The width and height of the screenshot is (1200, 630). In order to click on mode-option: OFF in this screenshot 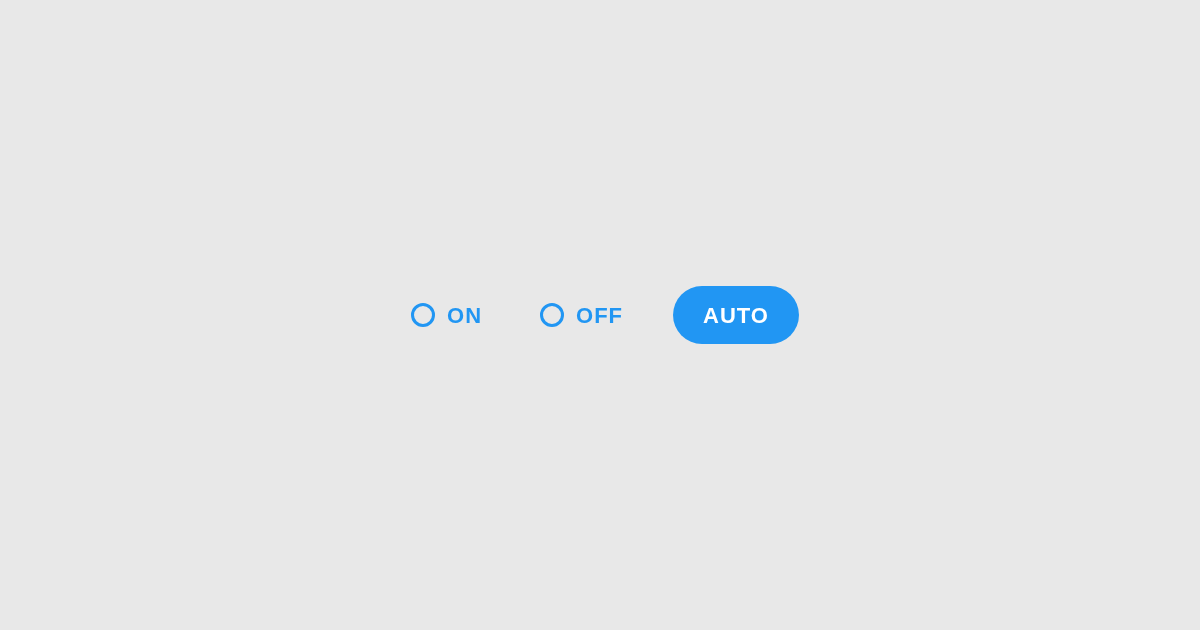, I will do `click(582, 315)`.